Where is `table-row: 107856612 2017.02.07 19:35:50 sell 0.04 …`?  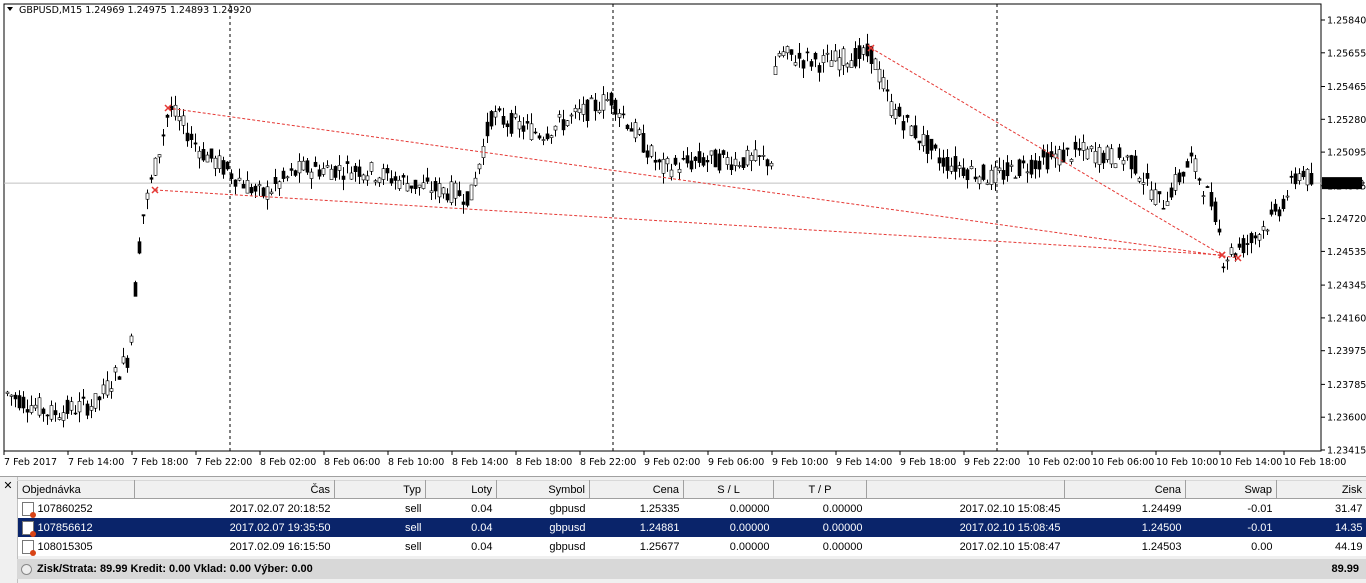
table-row: 107856612 2017.02.07 19:35:50 sell 0.04 … is located at coordinates (692, 527).